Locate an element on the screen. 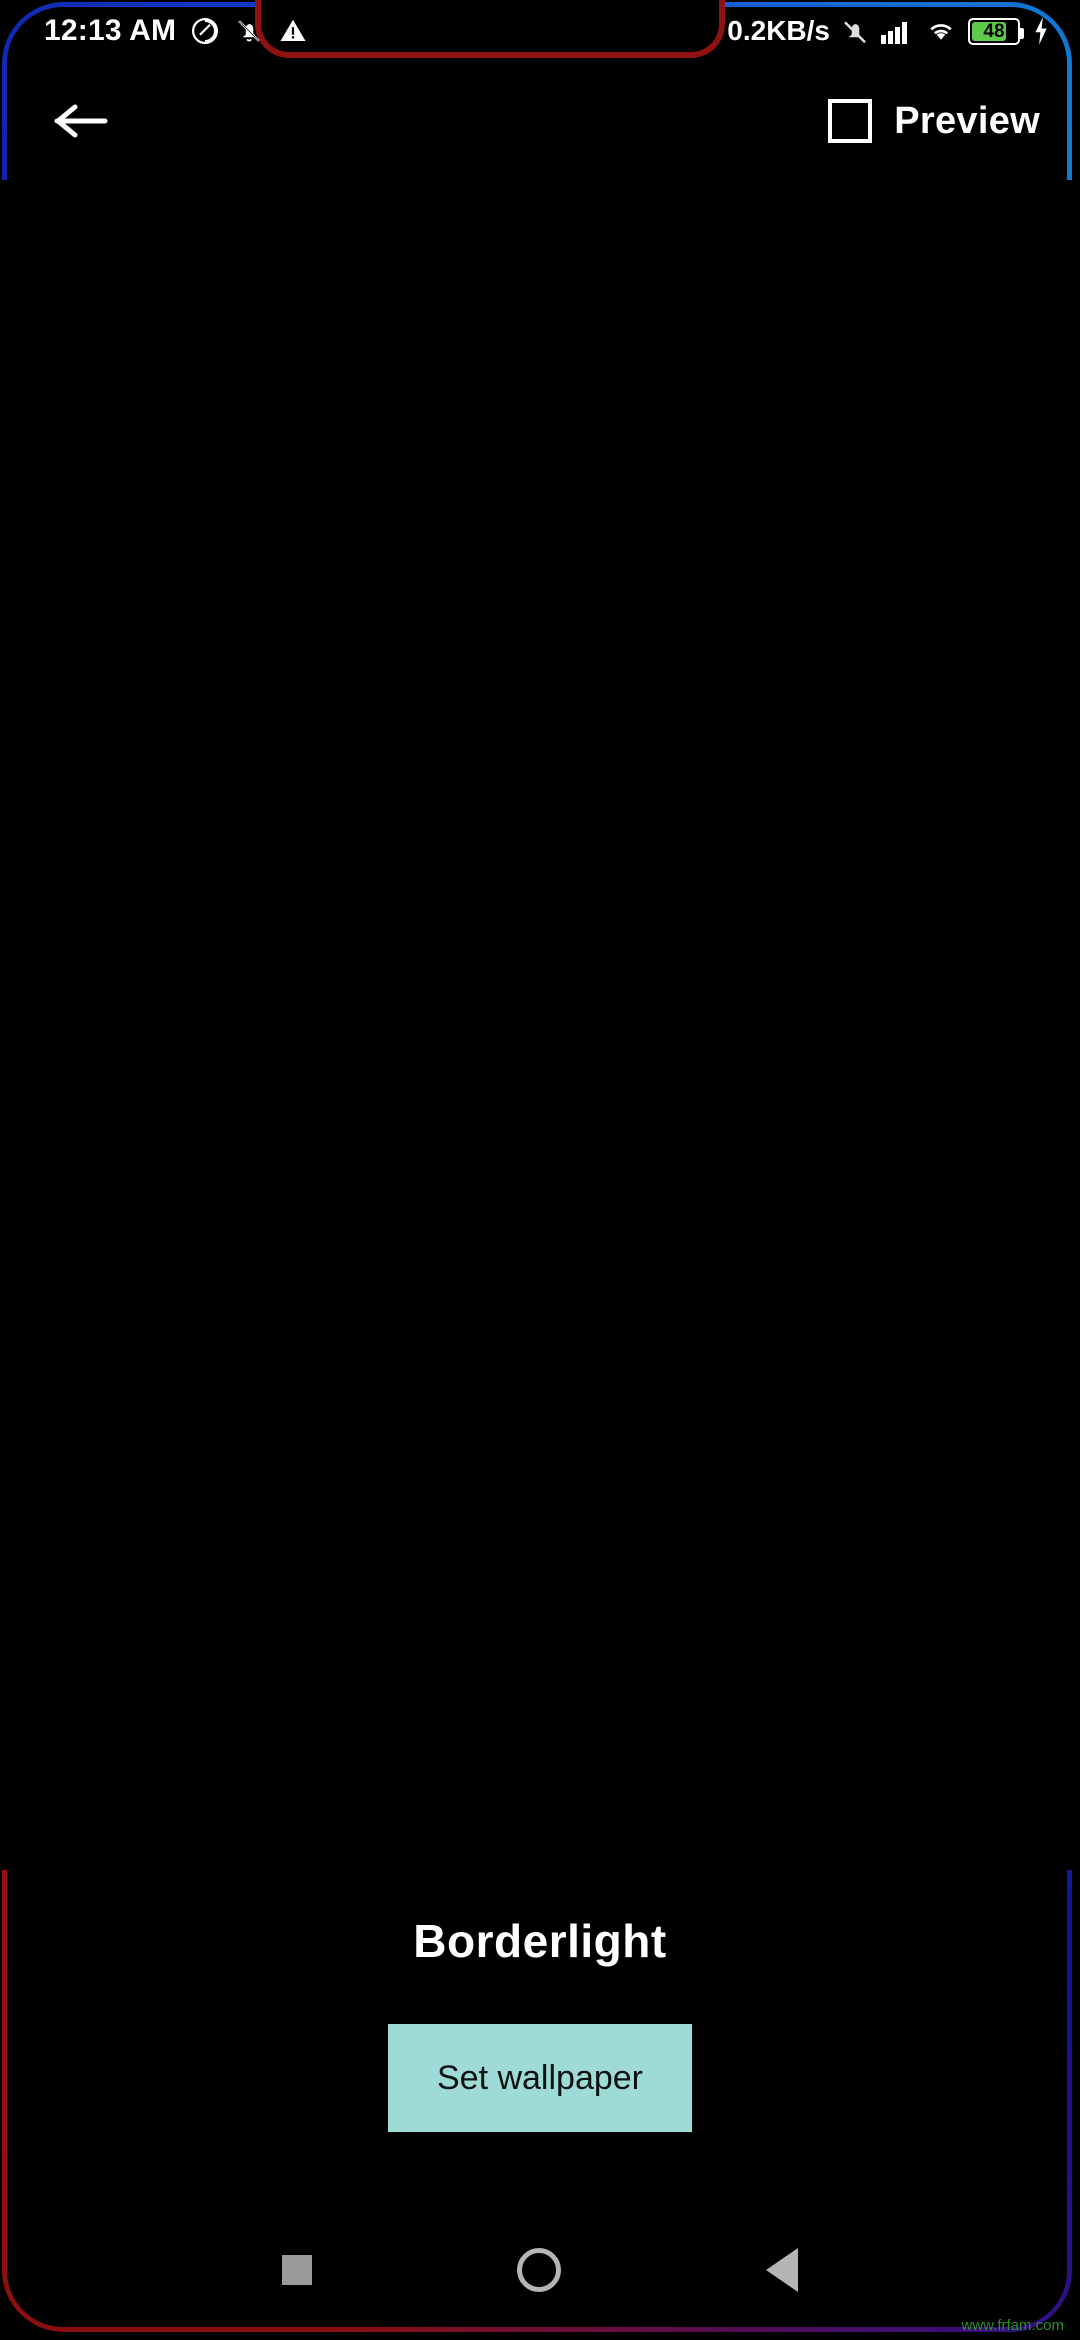 The image size is (1080, 2340). cellular-signal-icon is located at coordinates (897, 31).